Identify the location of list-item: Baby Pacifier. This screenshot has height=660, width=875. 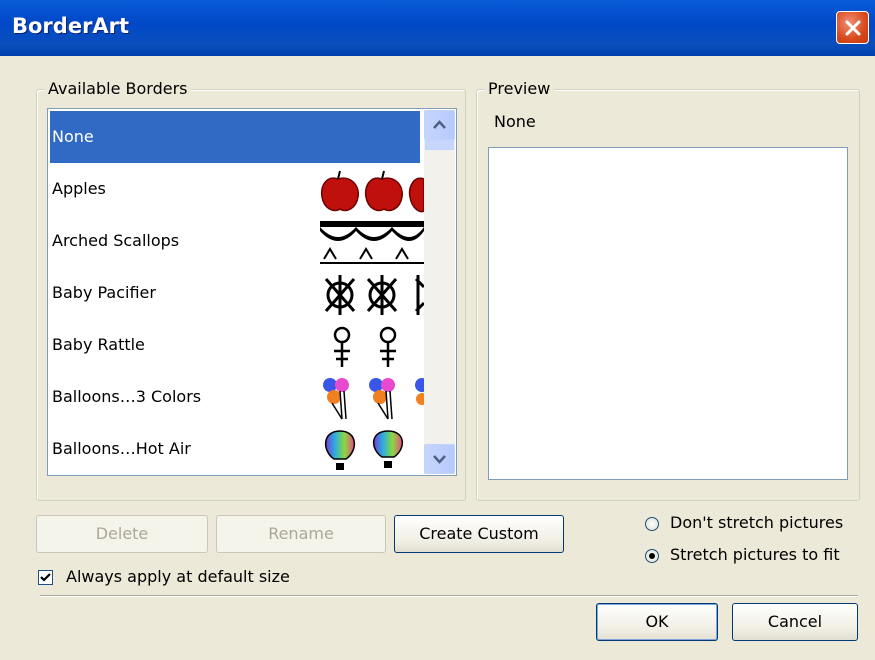
(237, 293).